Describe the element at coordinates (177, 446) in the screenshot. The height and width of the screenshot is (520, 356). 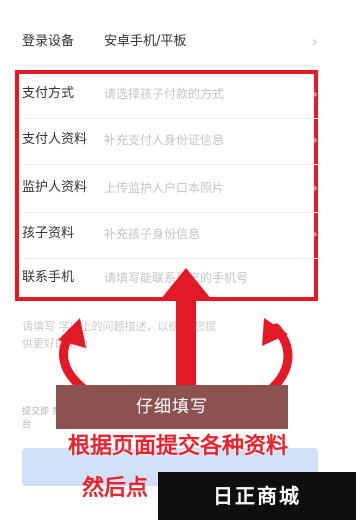
I see `caption-line: 根据页面提交各种资料` at that location.